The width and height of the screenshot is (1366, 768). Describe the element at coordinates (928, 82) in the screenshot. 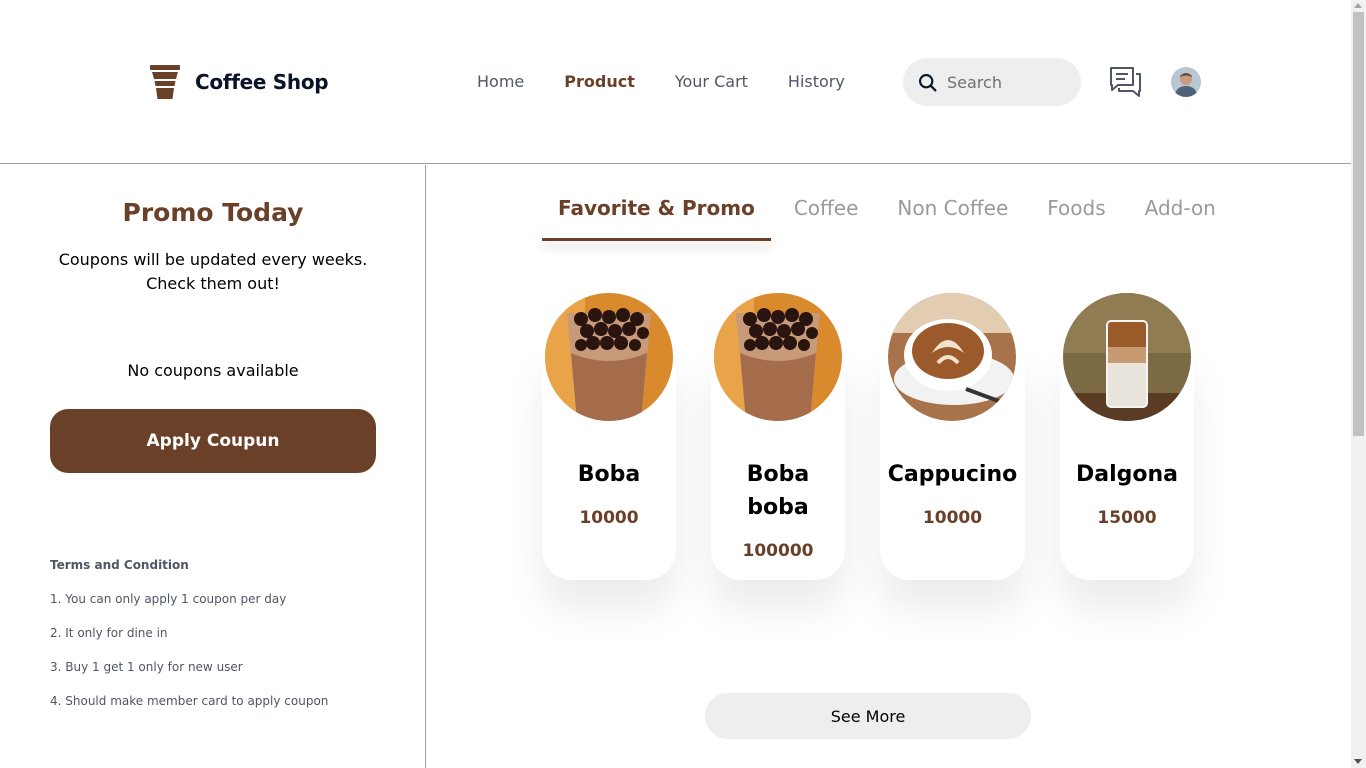

I see `search-icon` at that location.